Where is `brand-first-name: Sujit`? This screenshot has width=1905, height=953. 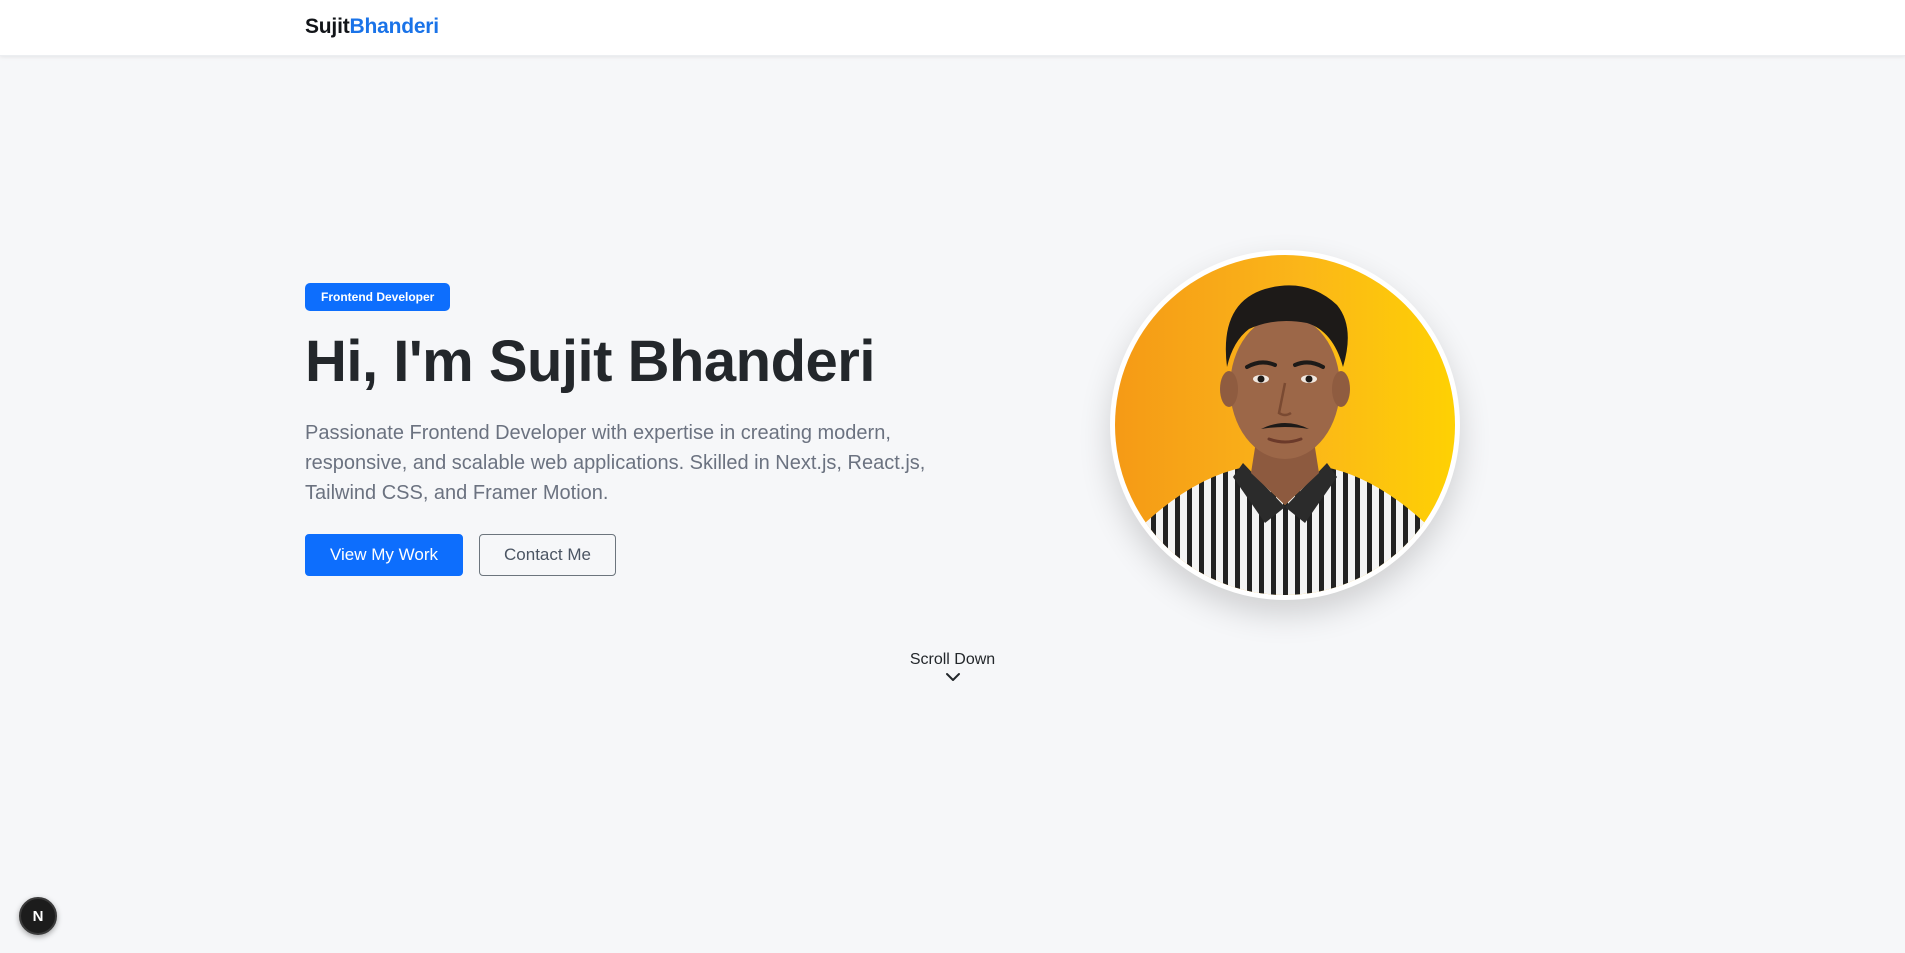 brand-first-name: Sujit is located at coordinates (327, 26).